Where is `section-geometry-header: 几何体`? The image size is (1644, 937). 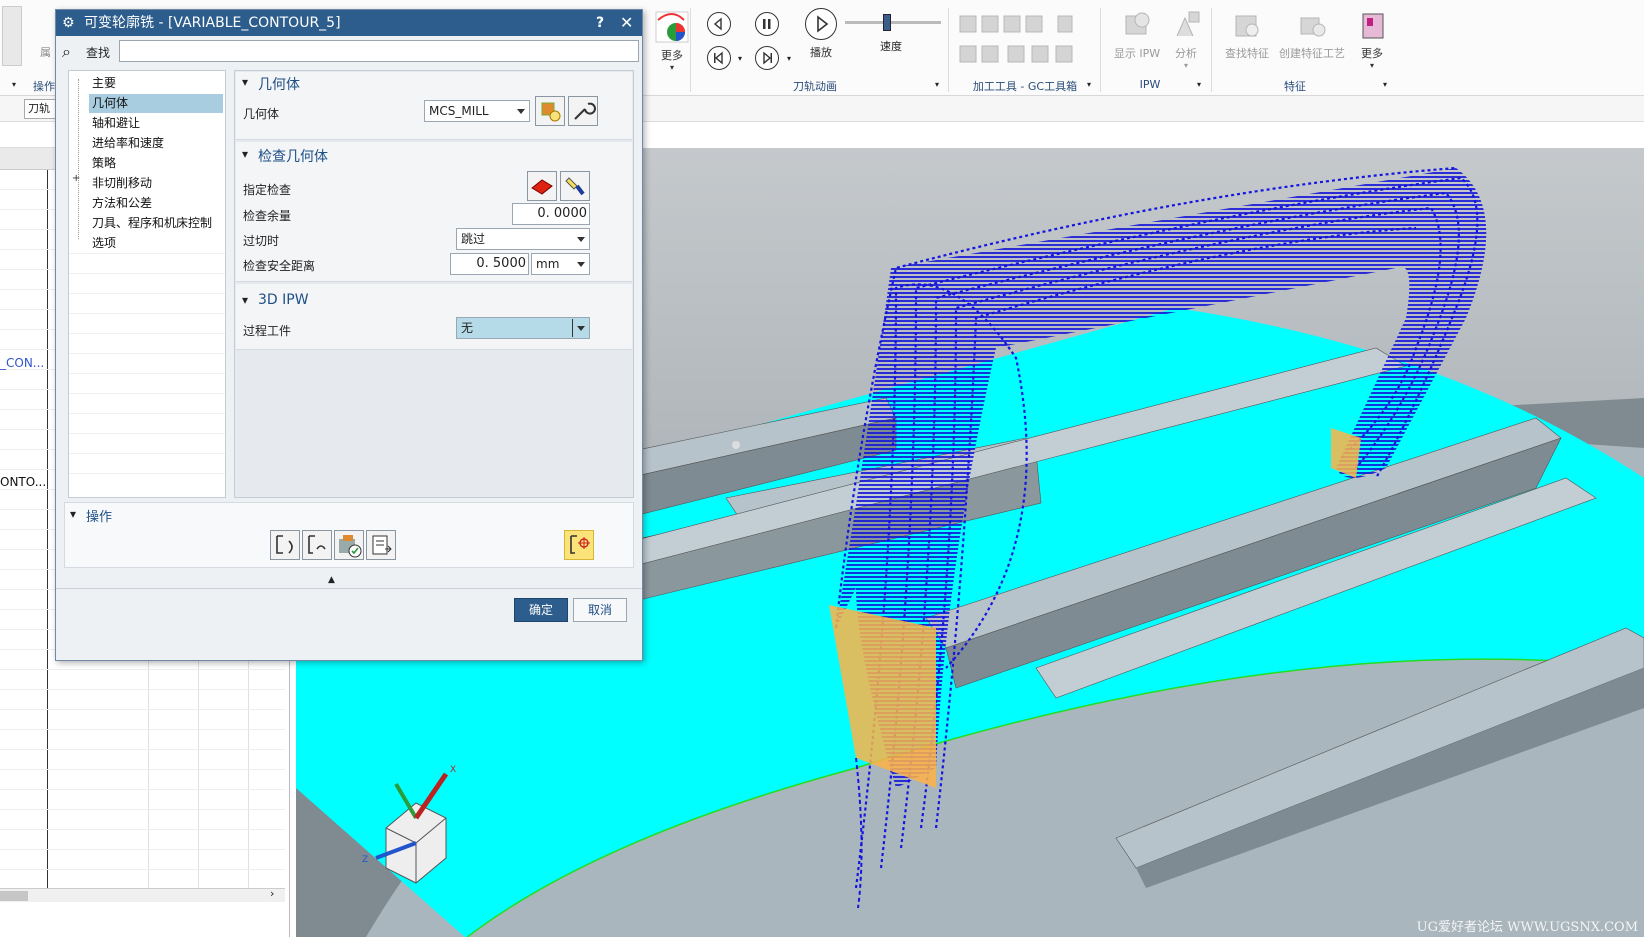
section-geometry-header: 几何体 is located at coordinates (279, 84).